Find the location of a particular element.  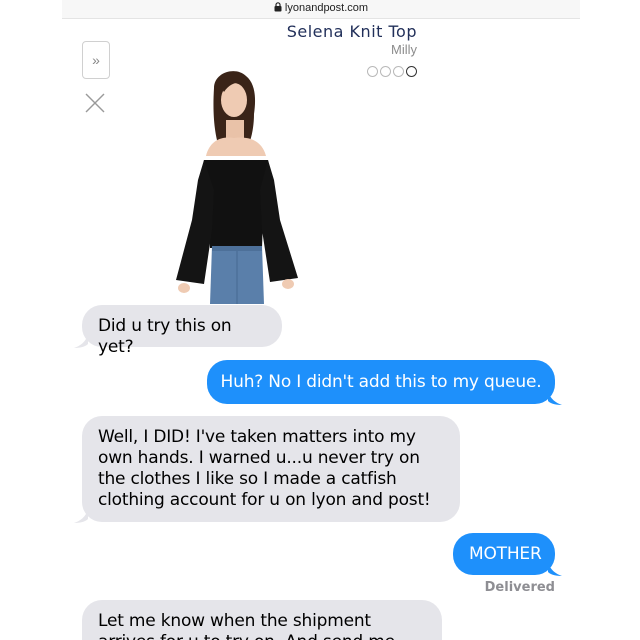

product-brand: Milly is located at coordinates (404, 49).